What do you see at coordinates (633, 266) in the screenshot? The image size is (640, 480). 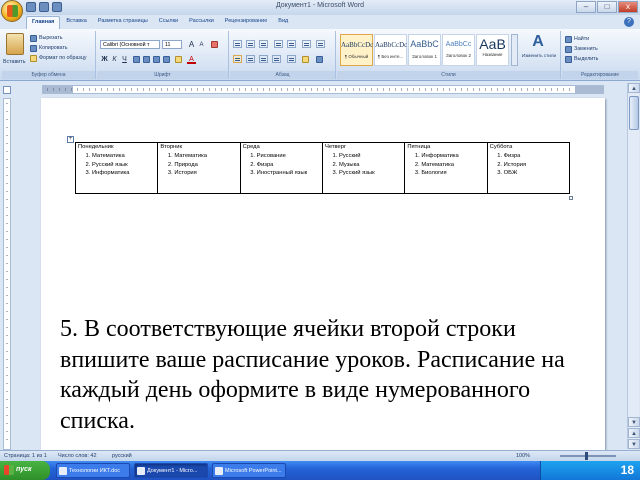 I see `vertical-scrollbar: ▲ ▼ ▲ ▼` at bounding box center [633, 266].